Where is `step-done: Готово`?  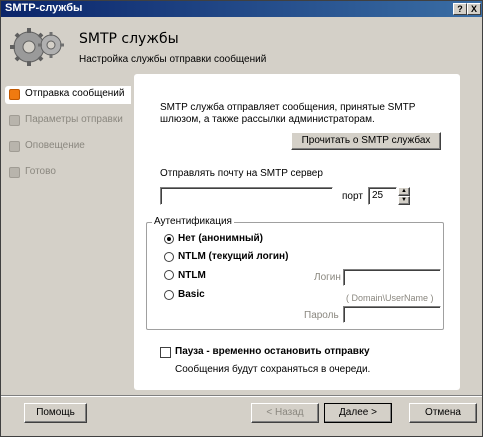
step-done: Готово is located at coordinates (68, 173).